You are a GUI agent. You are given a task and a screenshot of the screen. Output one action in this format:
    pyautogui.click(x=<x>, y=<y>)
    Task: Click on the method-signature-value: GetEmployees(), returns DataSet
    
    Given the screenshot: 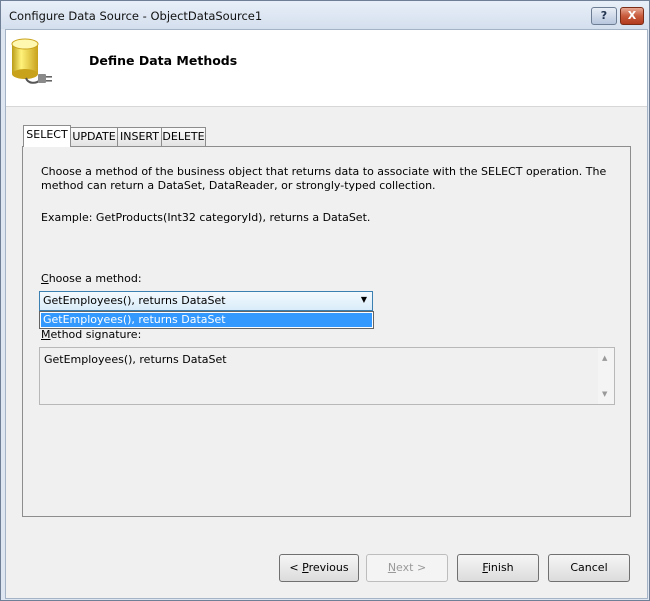 What is the action you would take?
    pyautogui.click(x=135, y=359)
    